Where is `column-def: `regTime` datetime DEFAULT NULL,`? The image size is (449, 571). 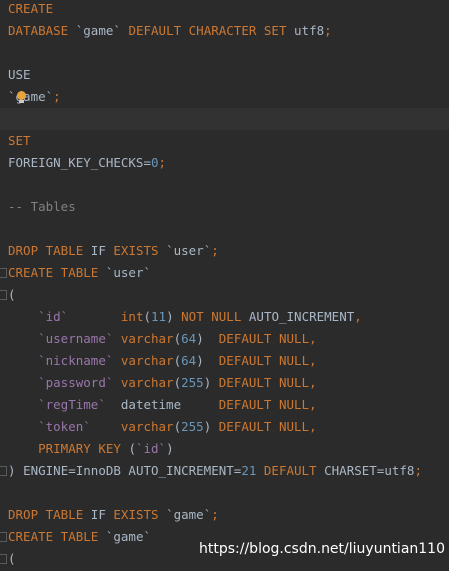 column-def: `regTime` datetime DEFAULT NULL, is located at coordinates (224, 405).